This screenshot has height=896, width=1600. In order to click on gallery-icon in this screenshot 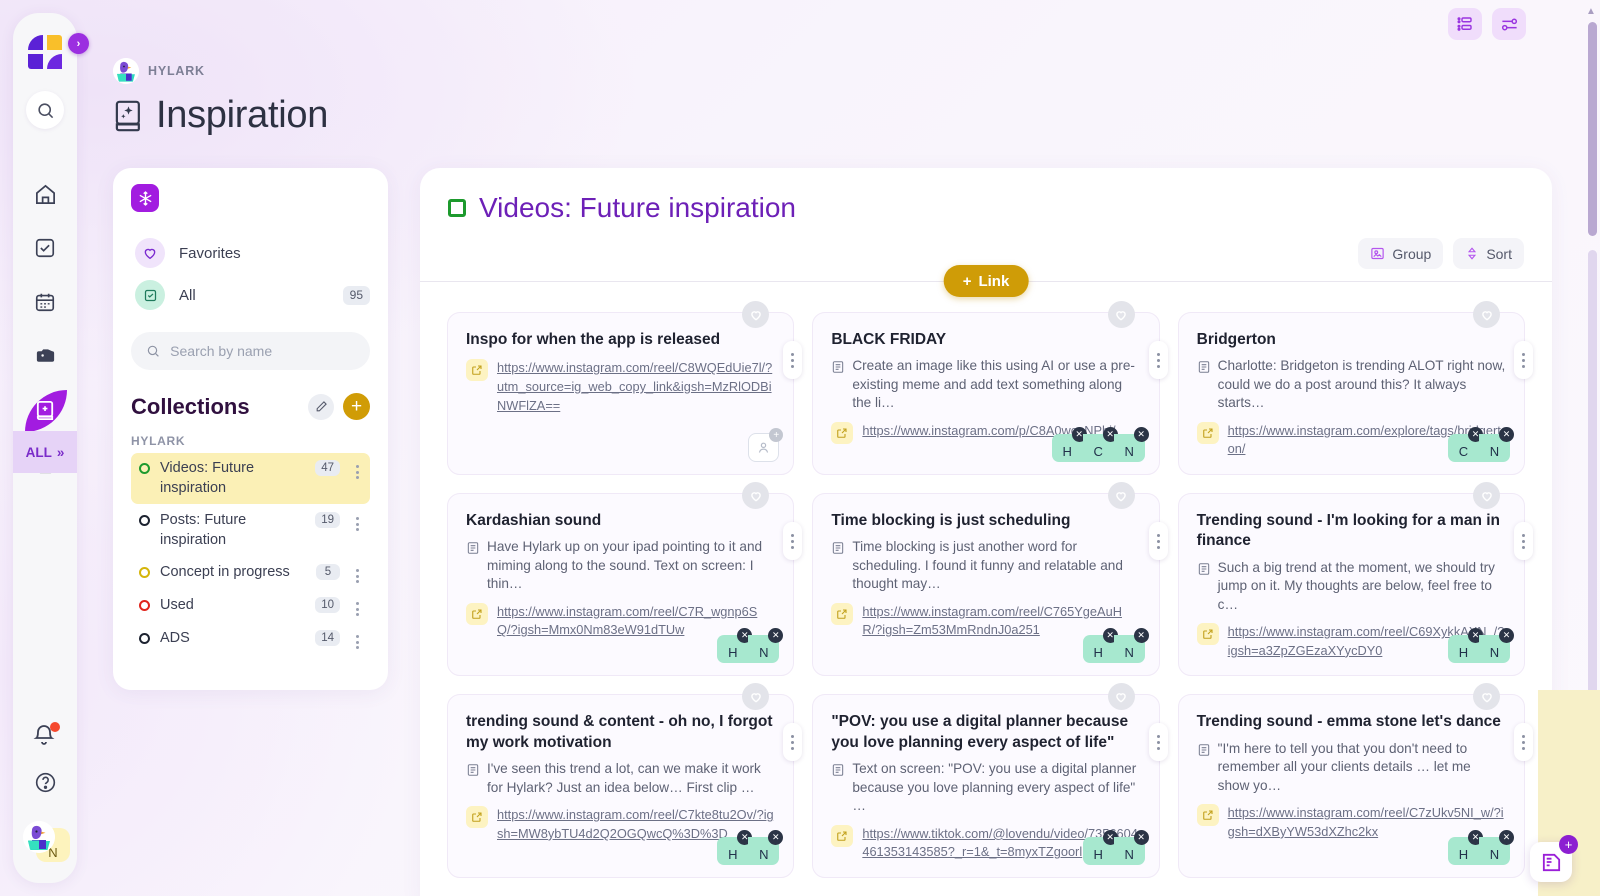, I will do `click(45, 355)`.